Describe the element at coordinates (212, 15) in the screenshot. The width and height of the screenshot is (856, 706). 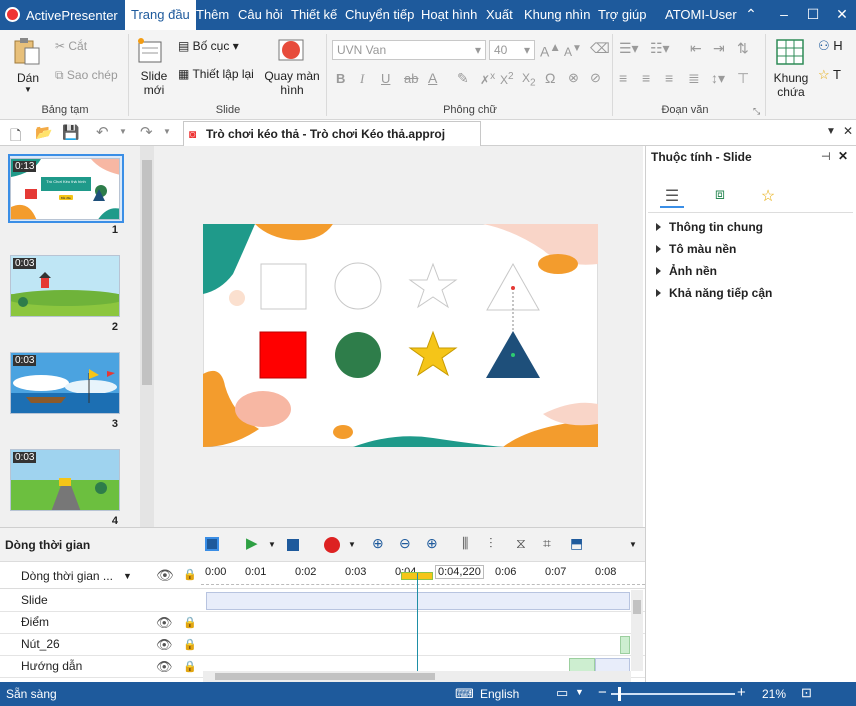
I see `tab-insert: Thêm` at that location.